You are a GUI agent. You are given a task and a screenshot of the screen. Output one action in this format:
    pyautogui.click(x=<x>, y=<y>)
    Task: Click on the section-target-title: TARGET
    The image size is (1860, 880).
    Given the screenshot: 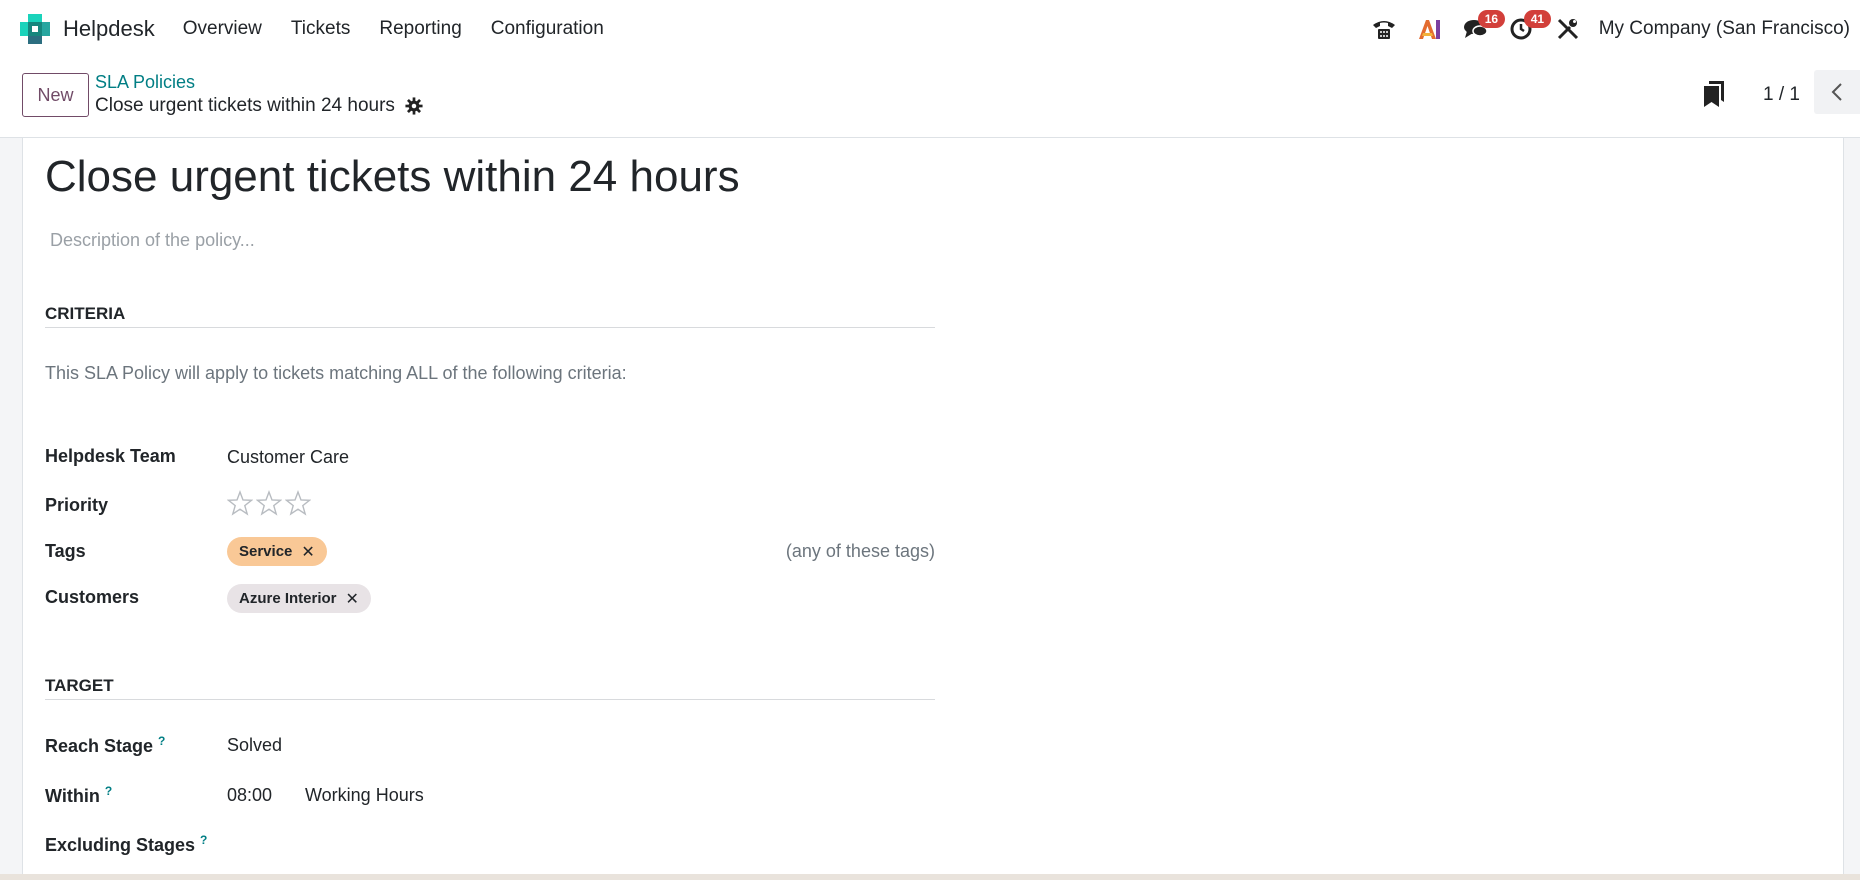 What is the action you would take?
    pyautogui.click(x=79, y=685)
    